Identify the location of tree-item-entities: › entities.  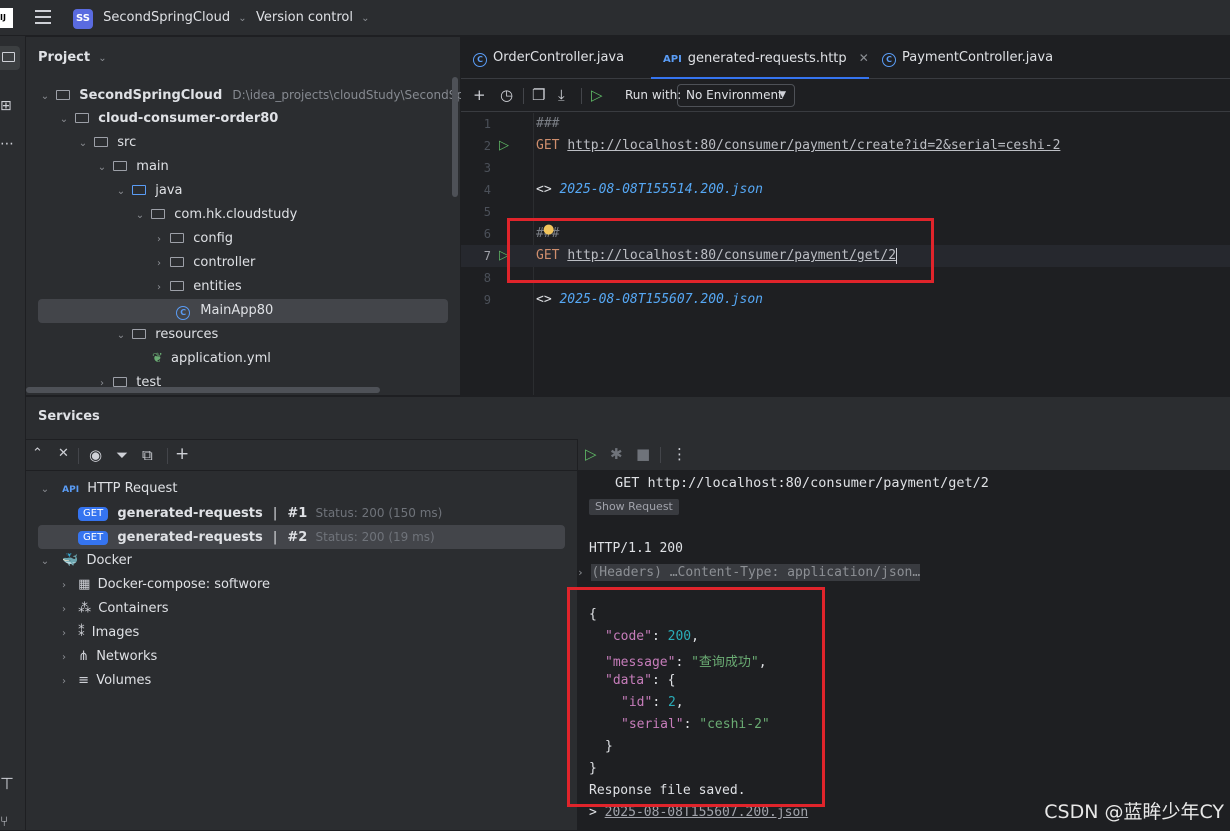
(197, 287).